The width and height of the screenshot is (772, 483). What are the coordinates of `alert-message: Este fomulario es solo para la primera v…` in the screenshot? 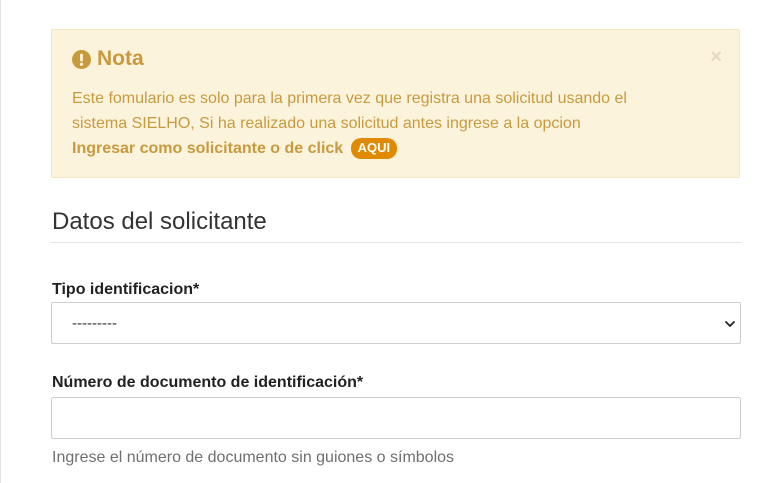 It's located at (392, 123).